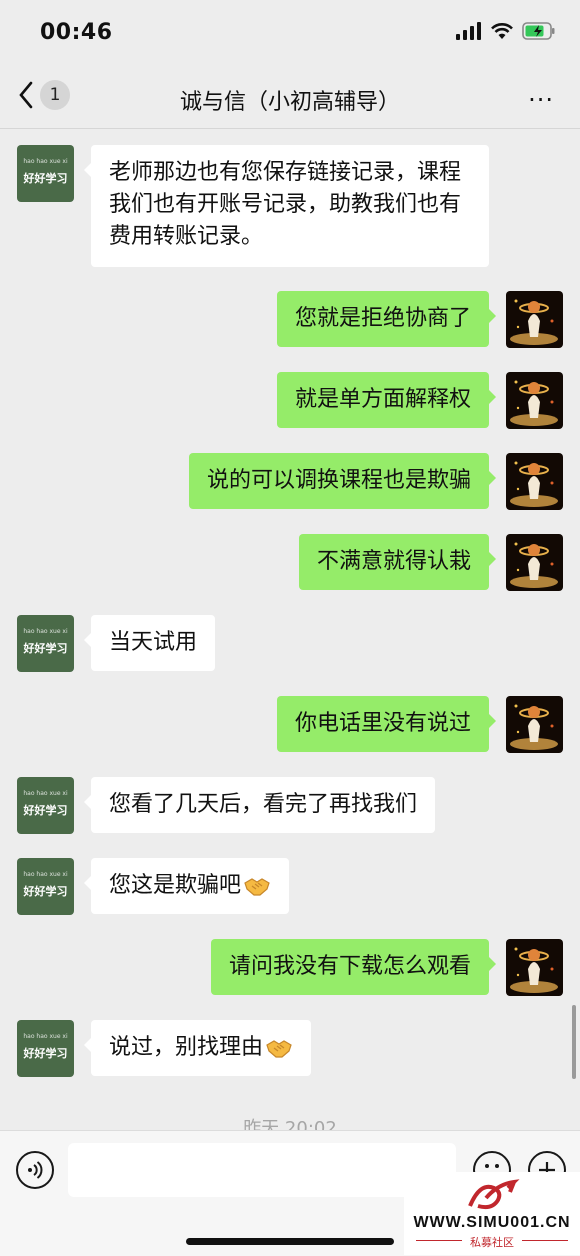  Describe the element at coordinates (541, 100) in the screenshot. I see `more-options-button: ···` at that location.